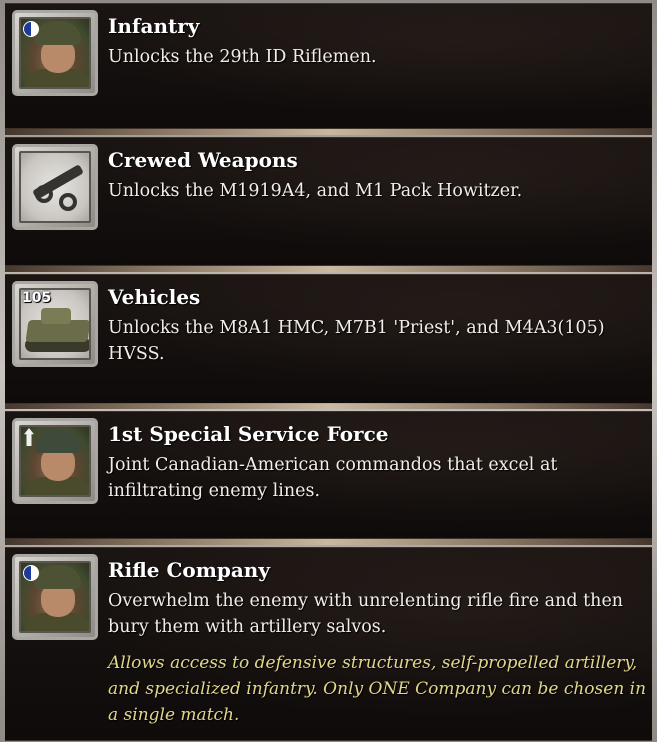 This screenshot has height=742, width=657. What do you see at coordinates (154, 26) in the screenshot?
I see `item-title: Infantry` at bounding box center [154, 26].